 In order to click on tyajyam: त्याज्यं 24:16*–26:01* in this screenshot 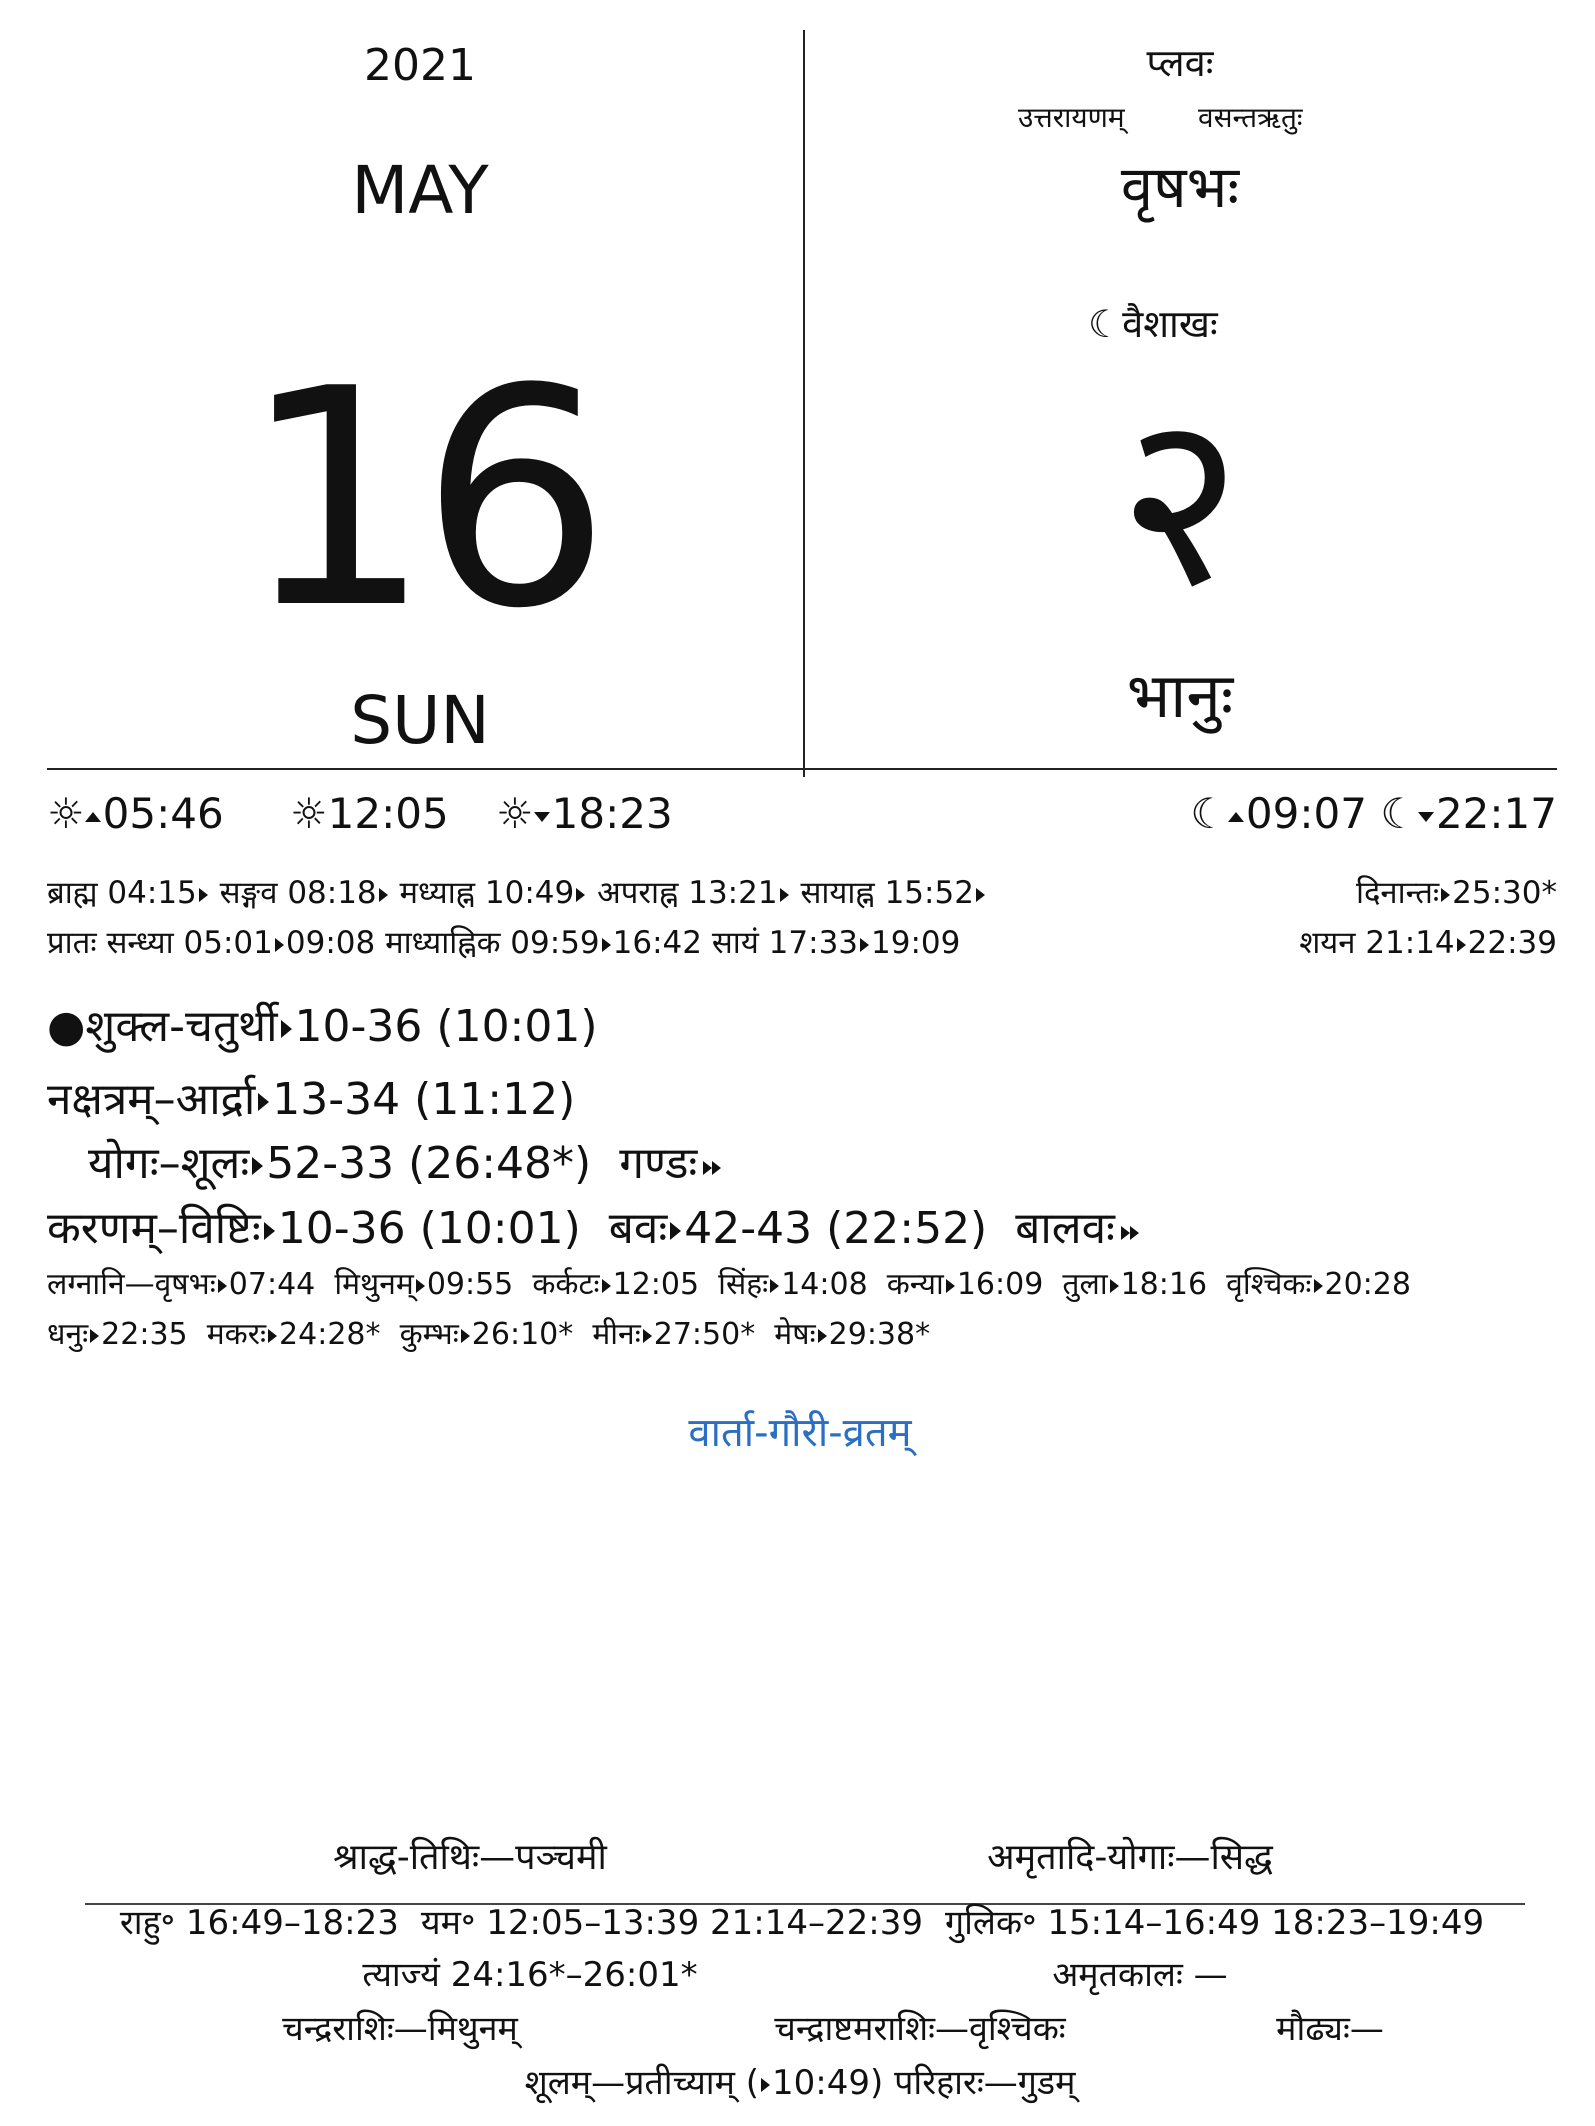, I will do `click(530, 1975)`.